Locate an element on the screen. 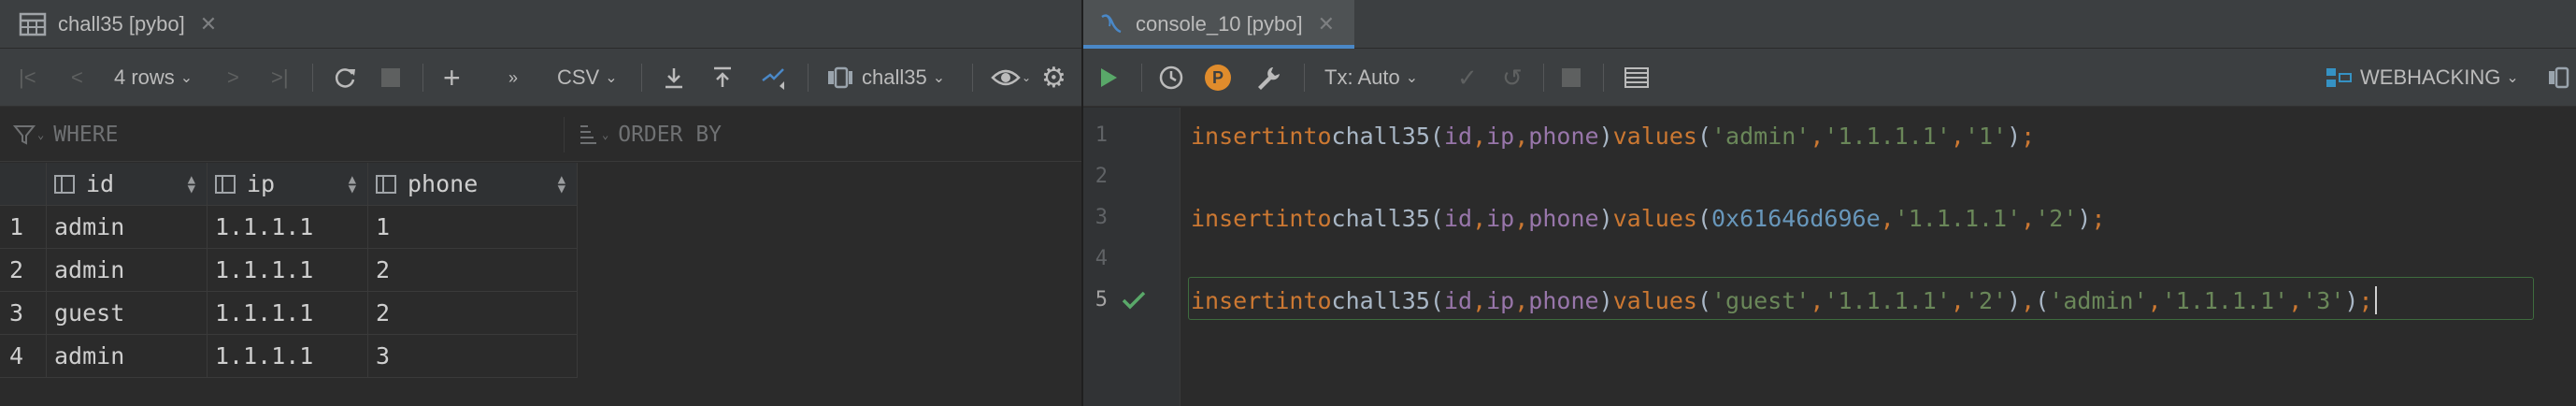  add-row-button: + is located at coordinates (452, 78).